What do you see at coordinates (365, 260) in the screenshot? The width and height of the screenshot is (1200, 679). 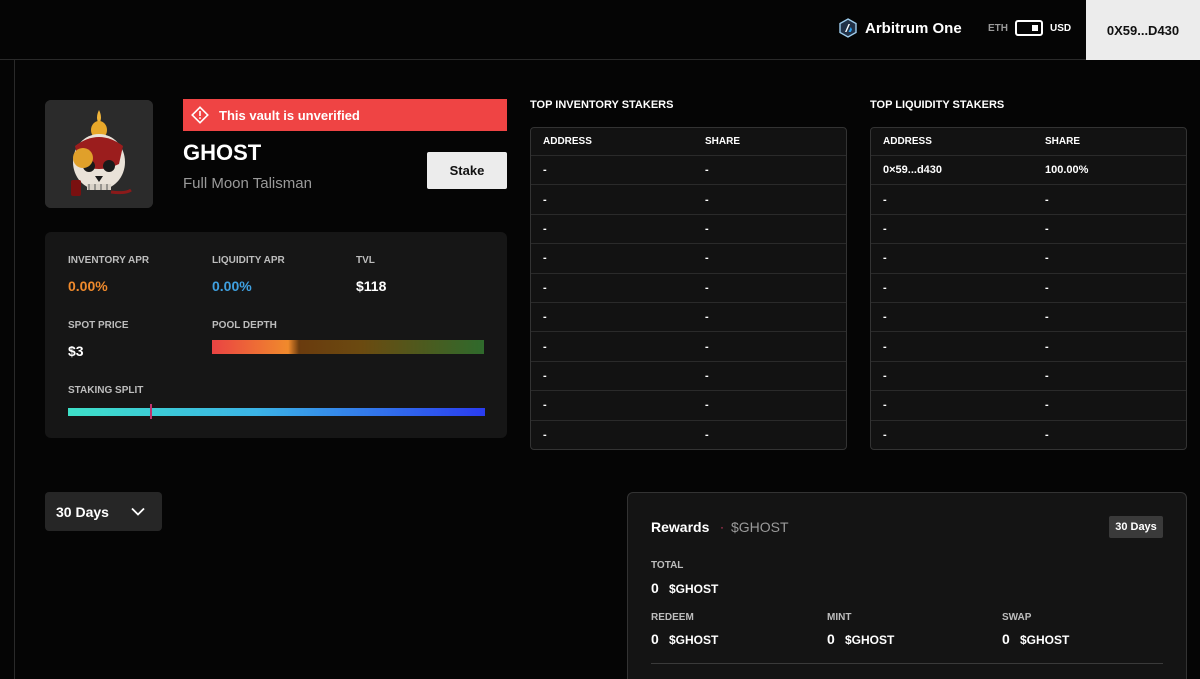 I see `tvl-label: TVL` at bounding box center [365, 260].